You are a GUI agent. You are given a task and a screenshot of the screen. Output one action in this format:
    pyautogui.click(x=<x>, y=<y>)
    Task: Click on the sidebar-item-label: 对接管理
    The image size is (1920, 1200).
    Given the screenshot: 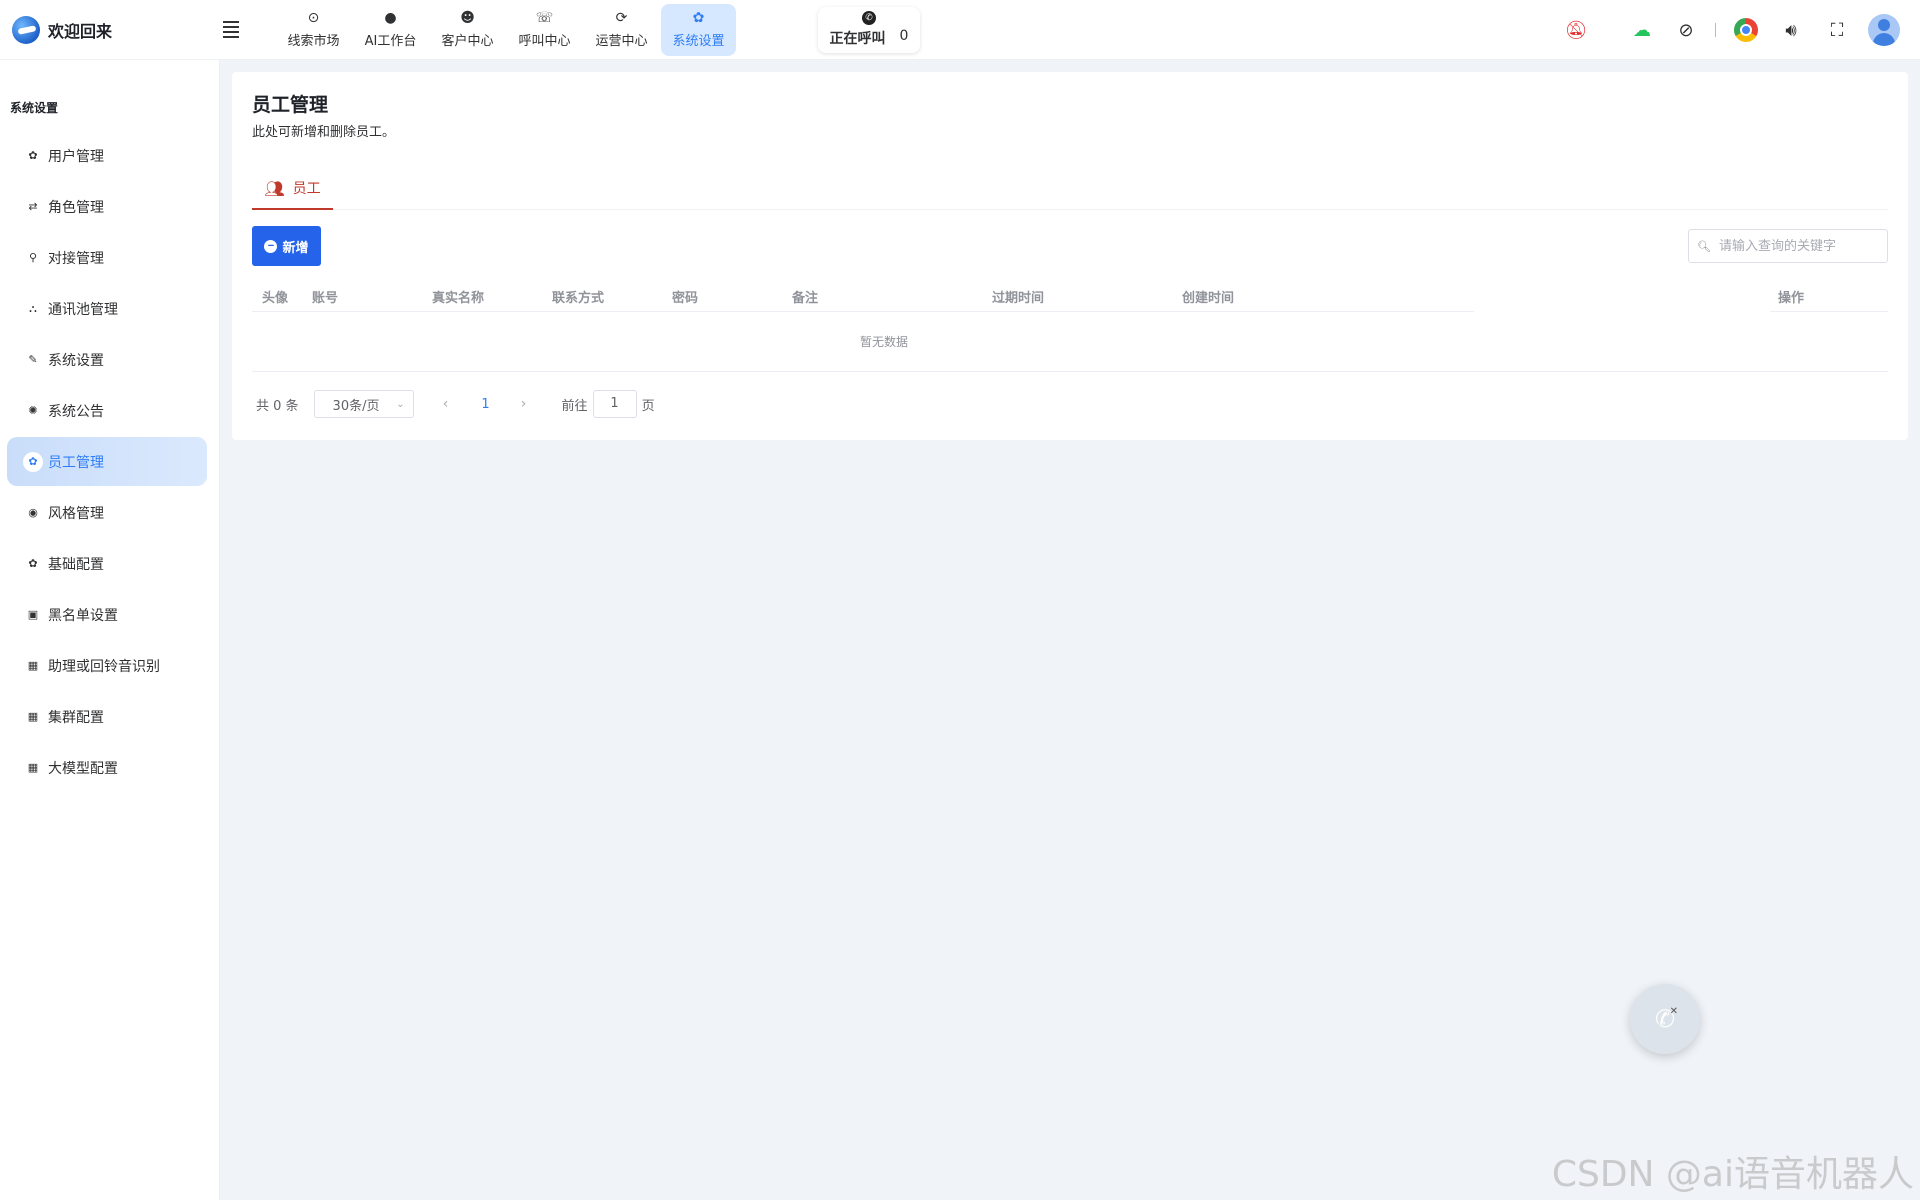 What is the action you would take?
    pyautogui.click(x=76, y=258)
    